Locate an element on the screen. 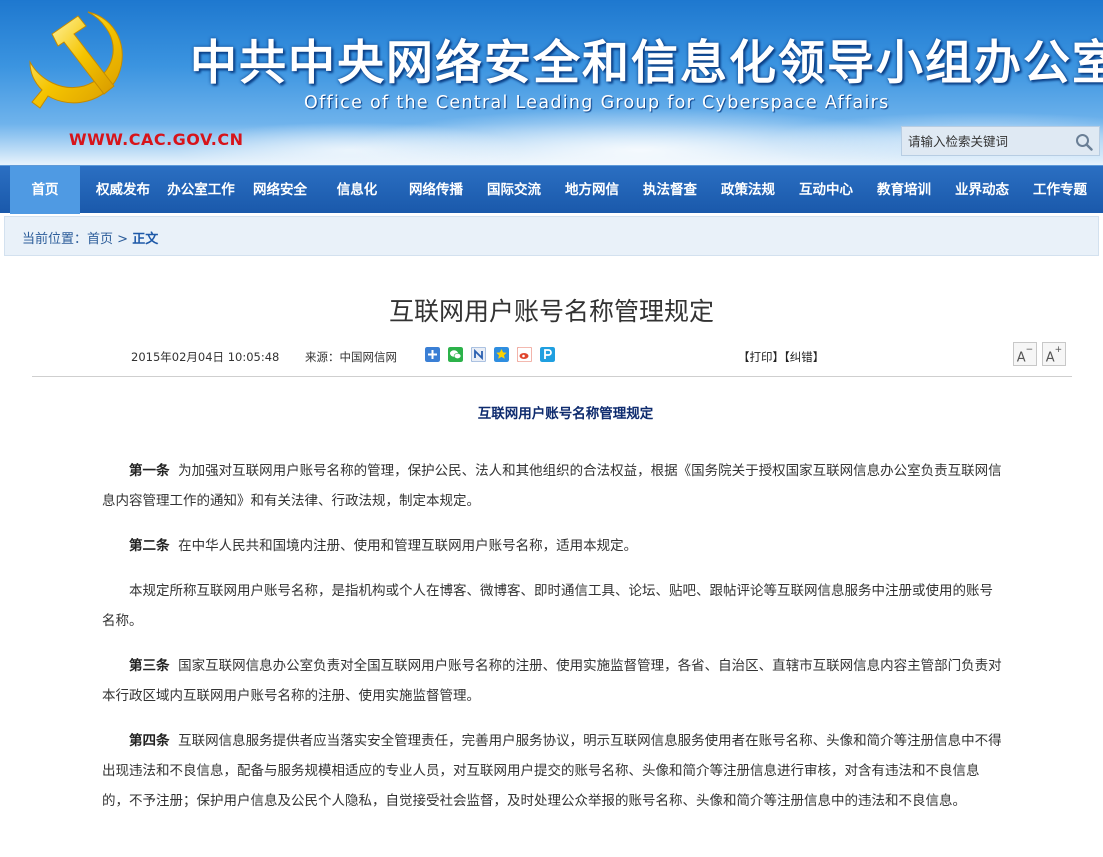 This screenshot has height=857, width=1103. breadcrumb-text: 当前位置：首页 > 正文 is located at coordinates (90, 237).